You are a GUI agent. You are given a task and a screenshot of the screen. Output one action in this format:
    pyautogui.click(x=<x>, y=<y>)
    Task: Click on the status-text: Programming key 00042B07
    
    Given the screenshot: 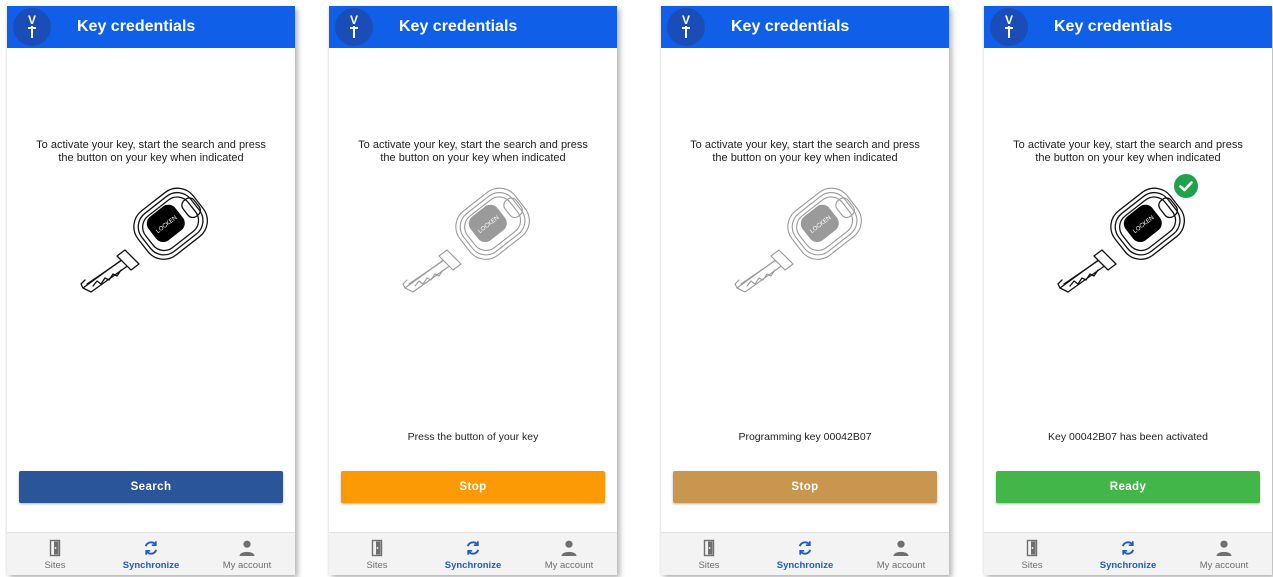 What is the action you would take?
    pyautogui.click(x=805, y=437)
    